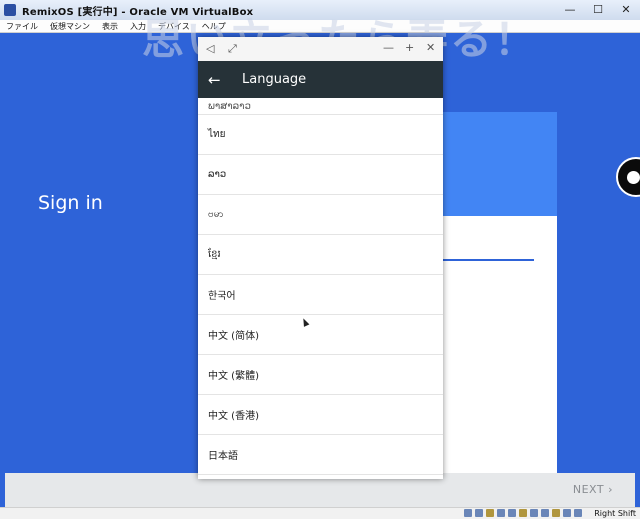 The height and width of the screenshot is (519, 640). Describe the element at coordinates (588, 489) in the screenshot. I see `next-label: NEXT` at that location.